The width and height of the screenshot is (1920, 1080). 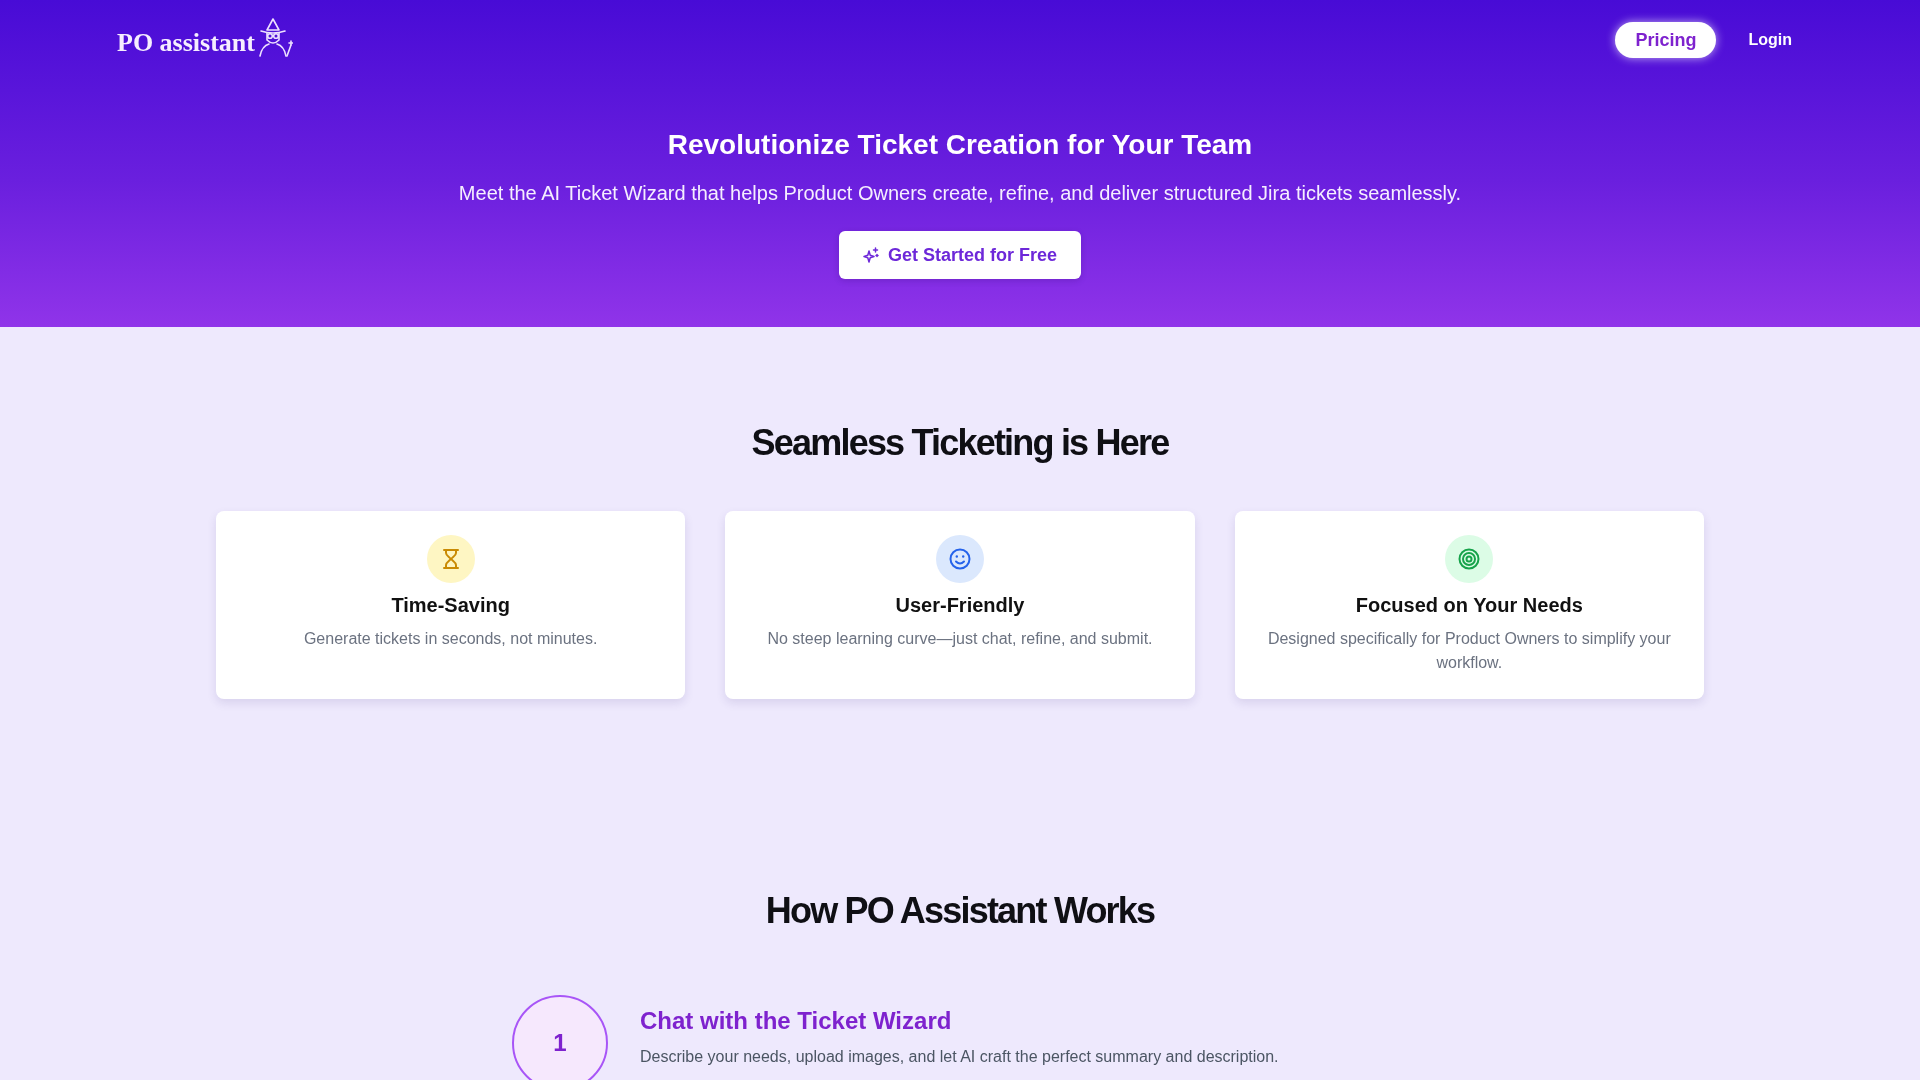 What do you see at coordinates (960, 193) in the screenshot?
I see `hero-subtitle: Meet the AI Ticket Wizard that helps Product Owners create, refine, and deliver structured Jira tickets seamlessly.` at bounding box center [960, 193].